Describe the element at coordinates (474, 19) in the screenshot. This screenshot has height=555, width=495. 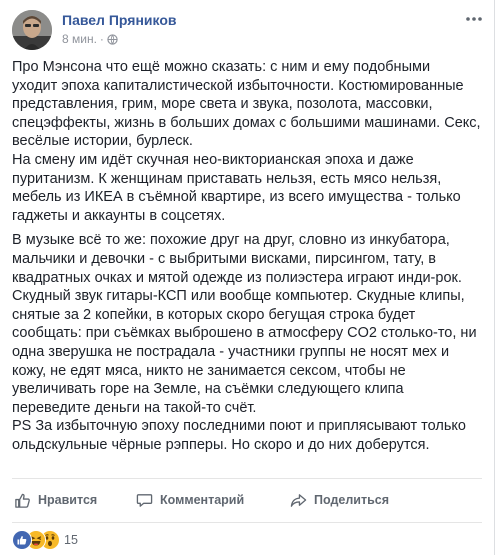
I see `more-options-icon` at that location.